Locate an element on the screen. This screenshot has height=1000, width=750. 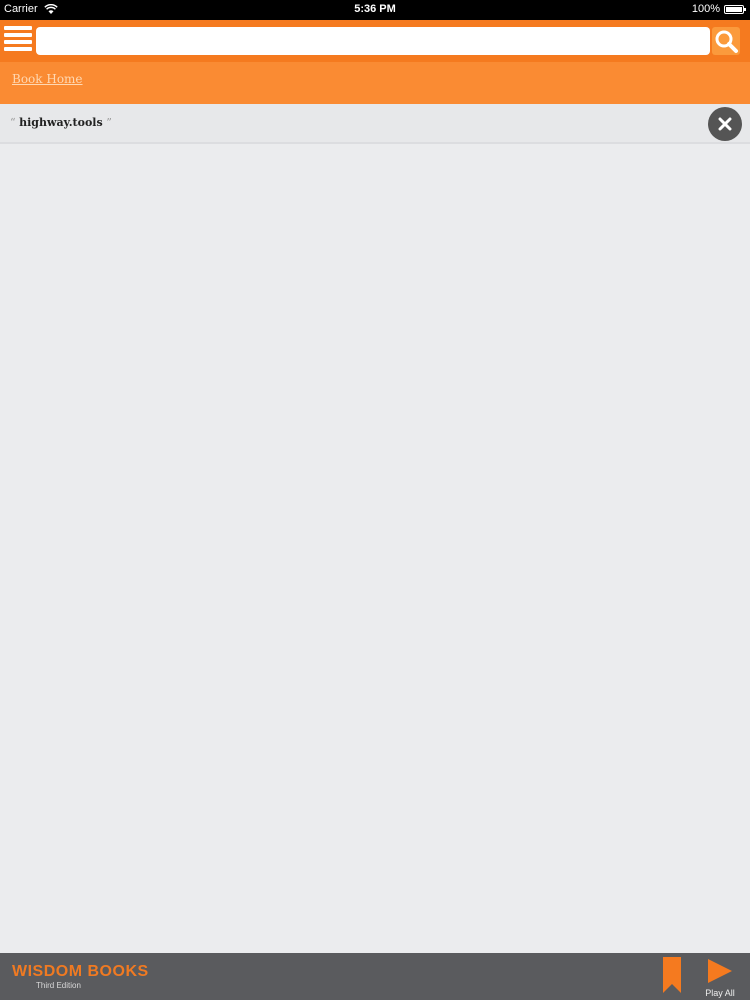
remove-result-button is located at coordinates (725, 124).